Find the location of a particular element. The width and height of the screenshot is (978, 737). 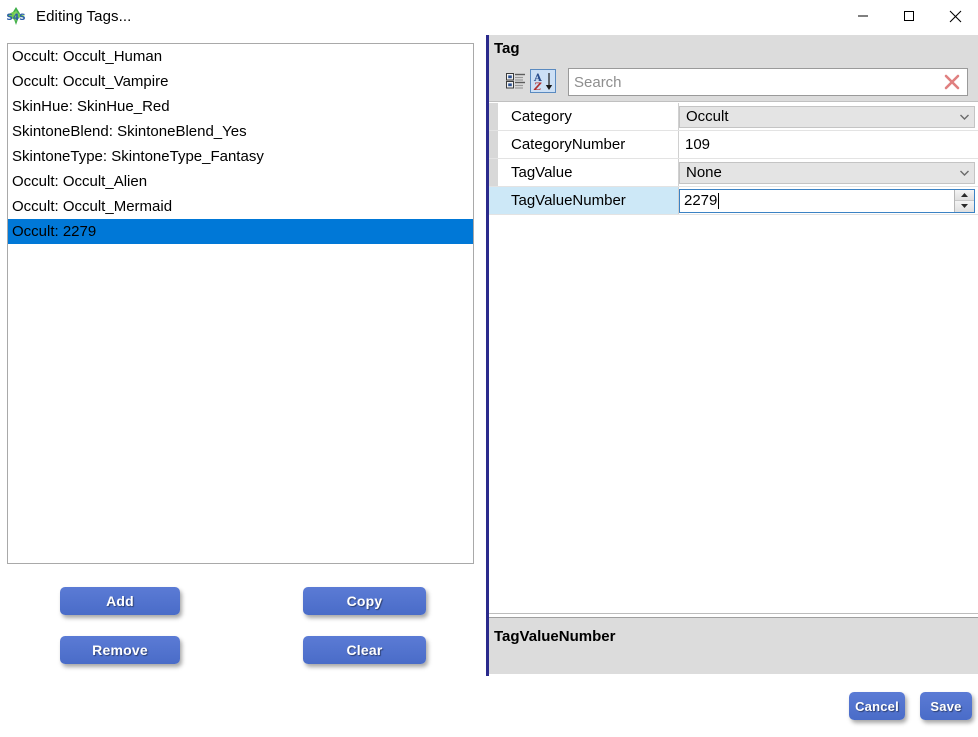

property-label: TagValueNumber is located at coordinates (584, 200).